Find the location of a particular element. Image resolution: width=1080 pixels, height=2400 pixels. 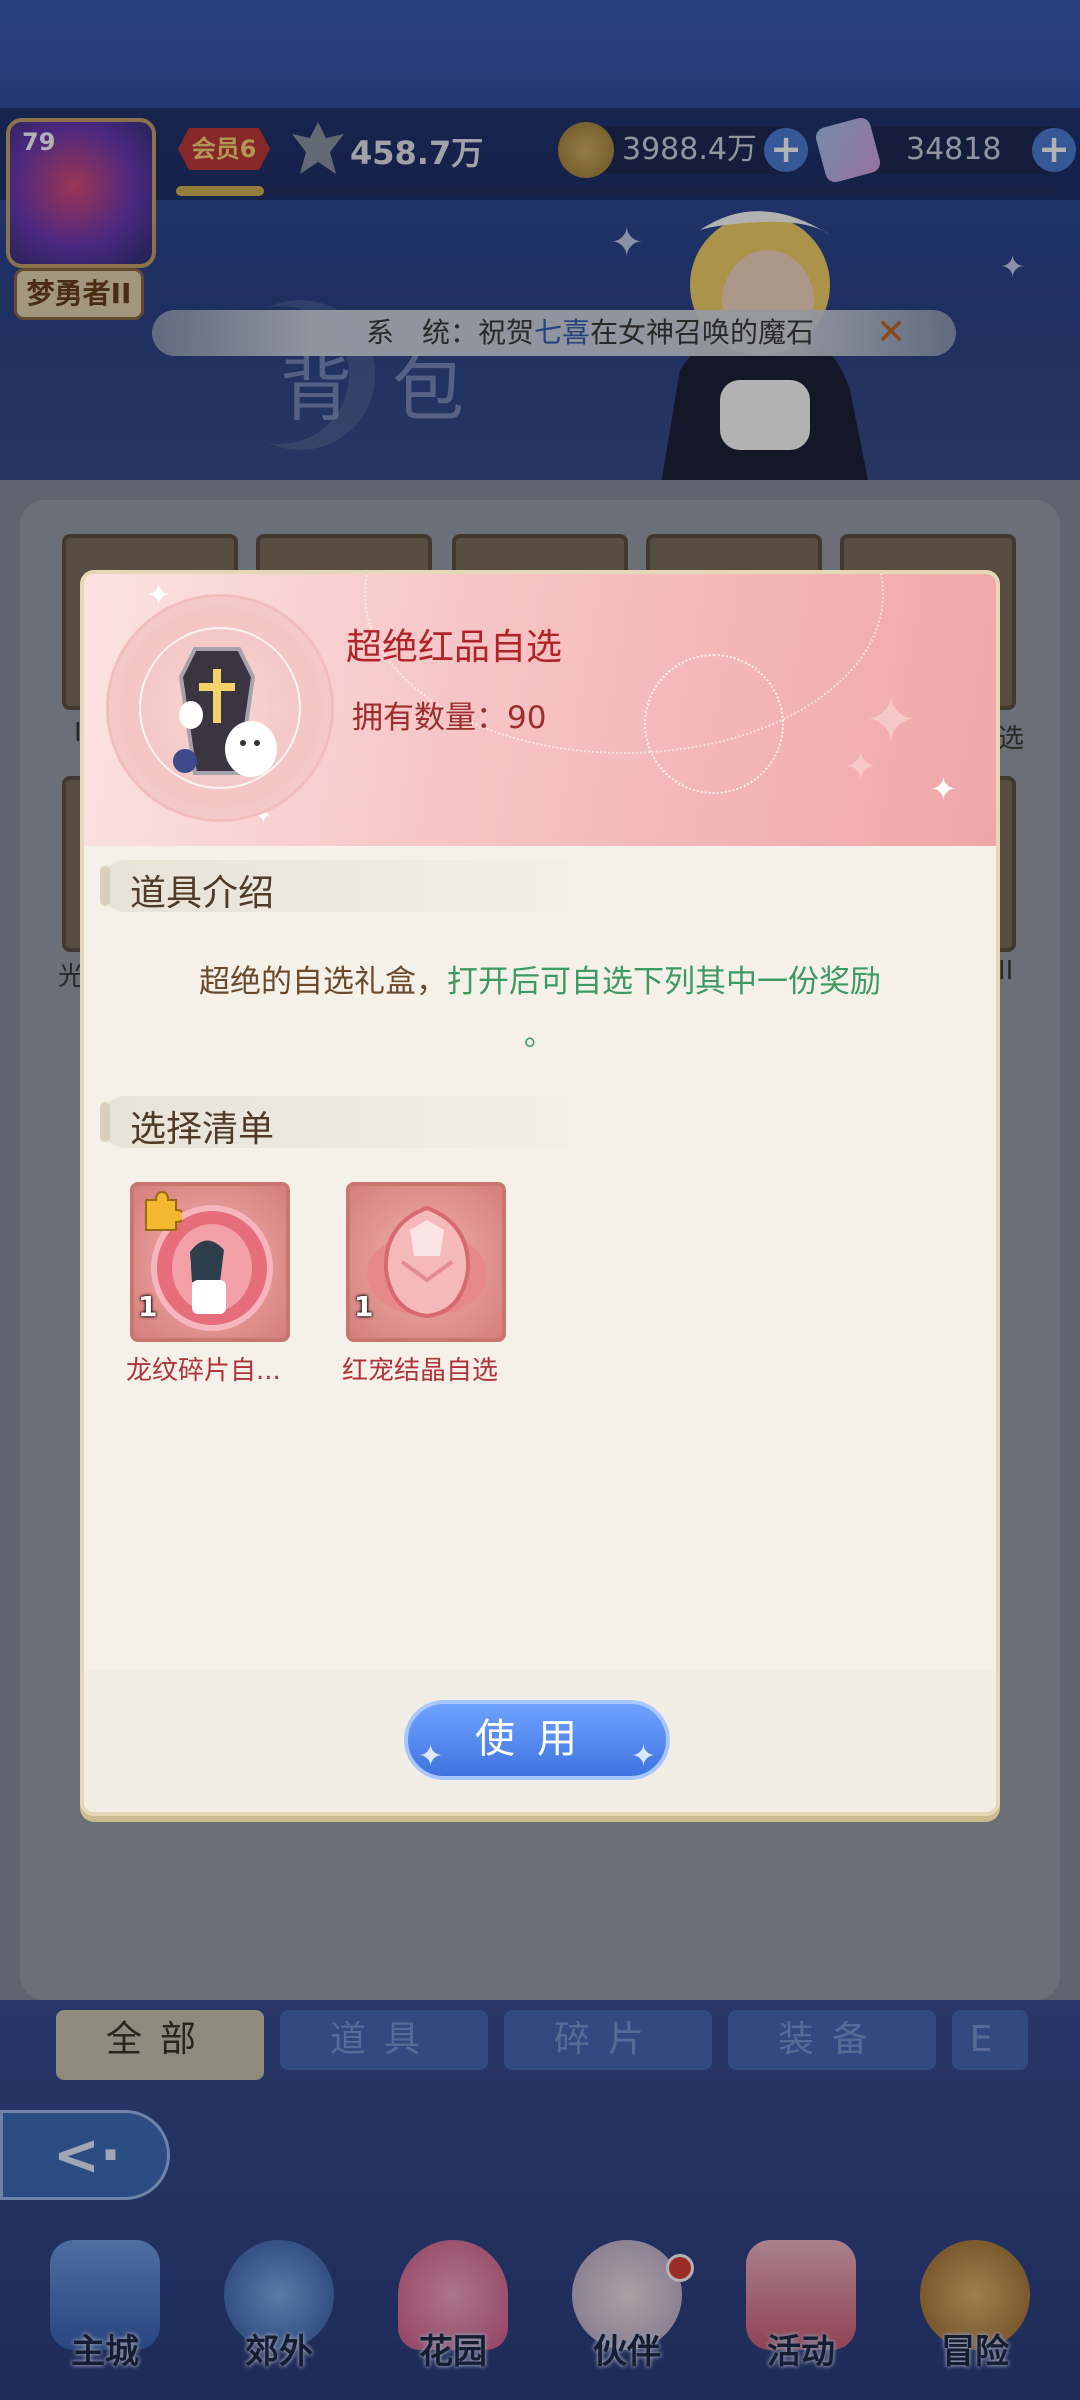

item-icon-frame is located at coordinates (220, 708).